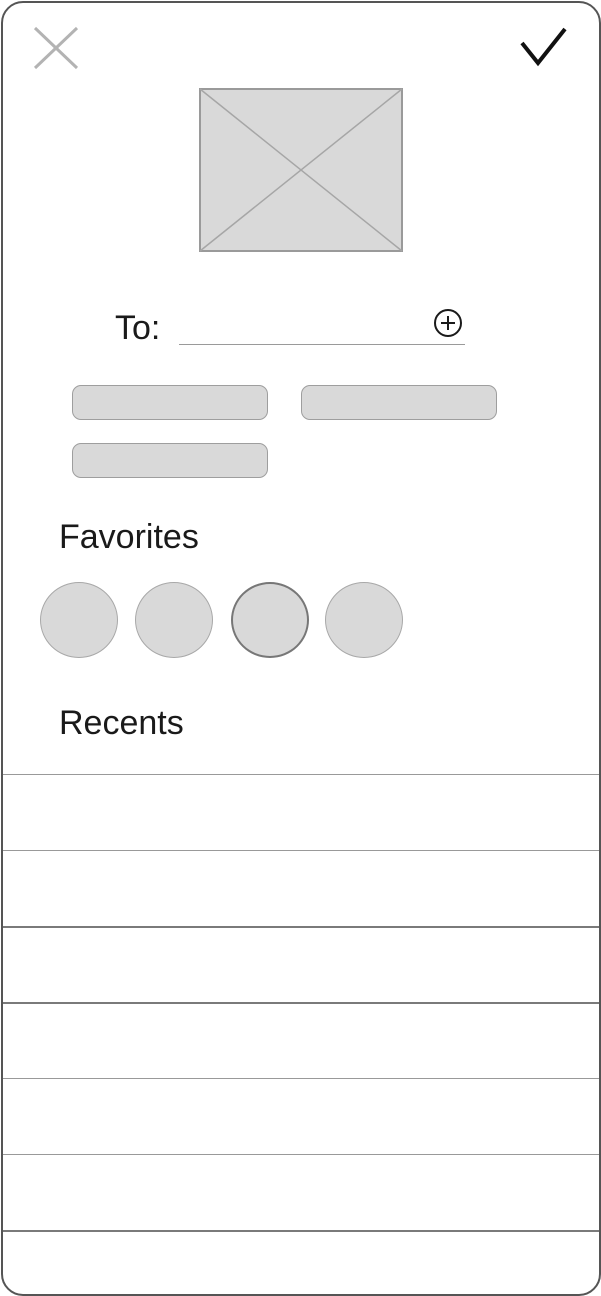  I want to click on plus-circle-icon, so click(448, 323).